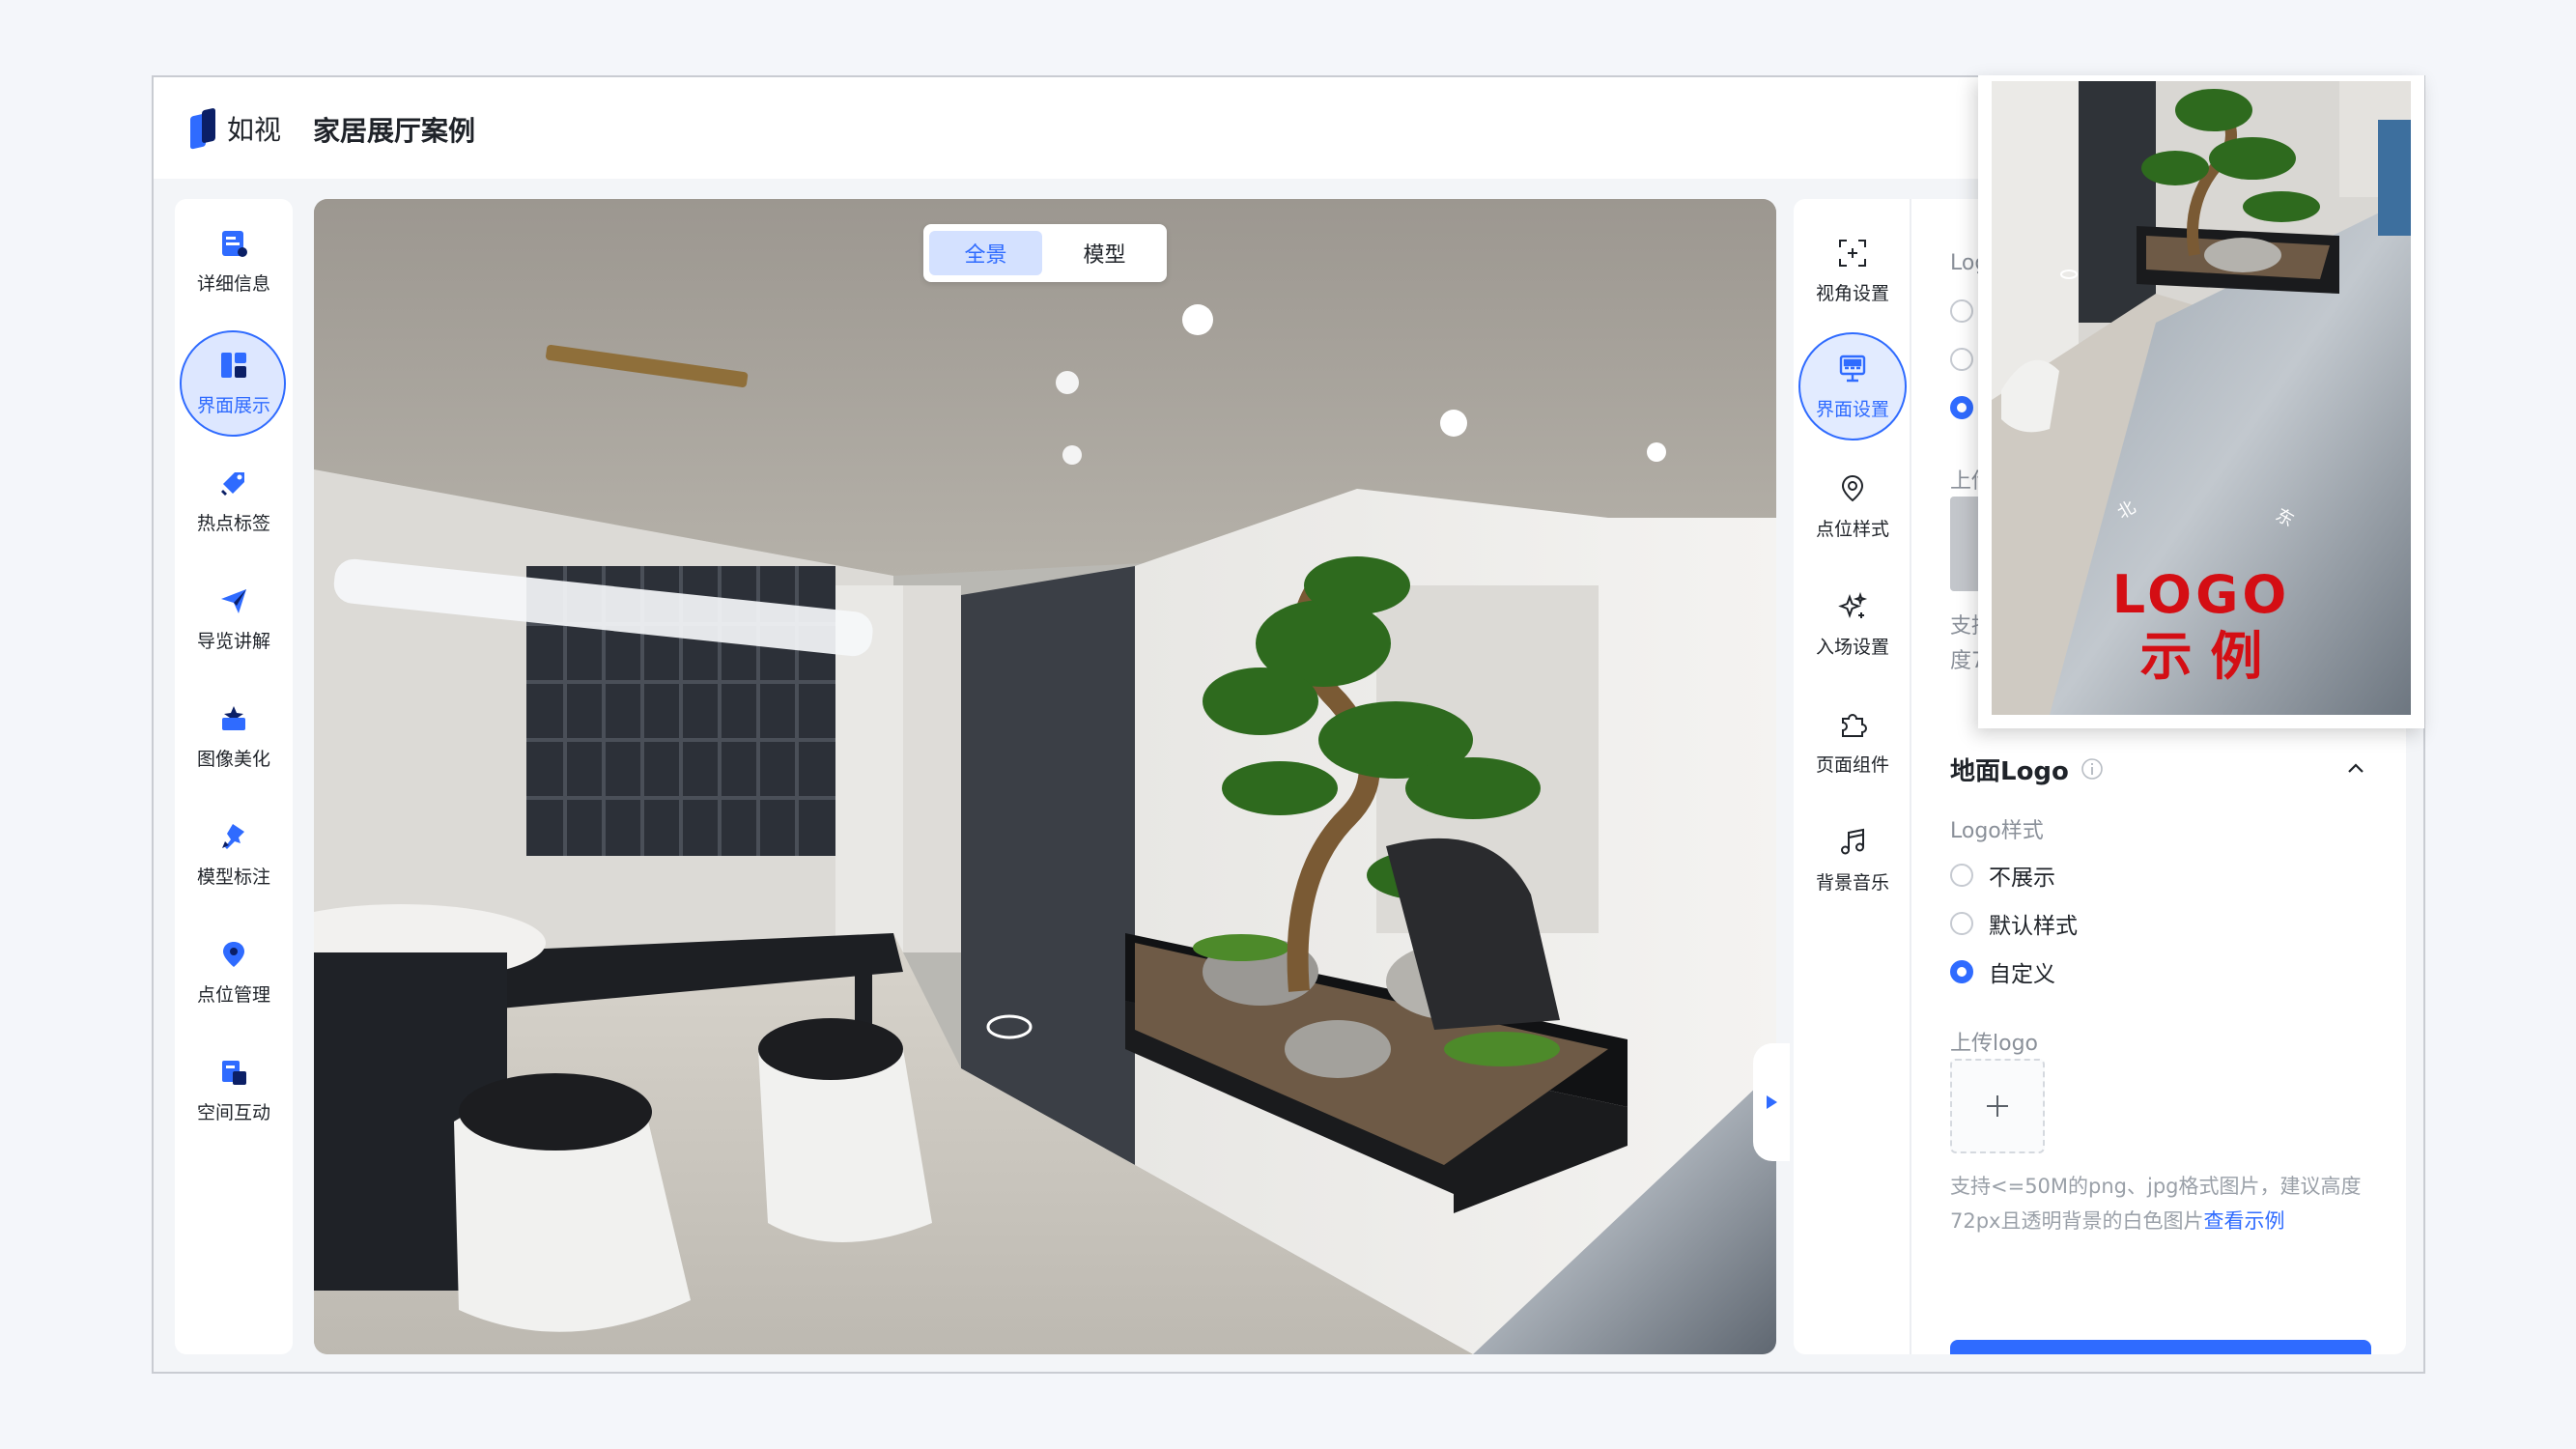  Describe the element at coordinates (1852, 606) in the screenshot. I see `sparkle-icon` at that location.